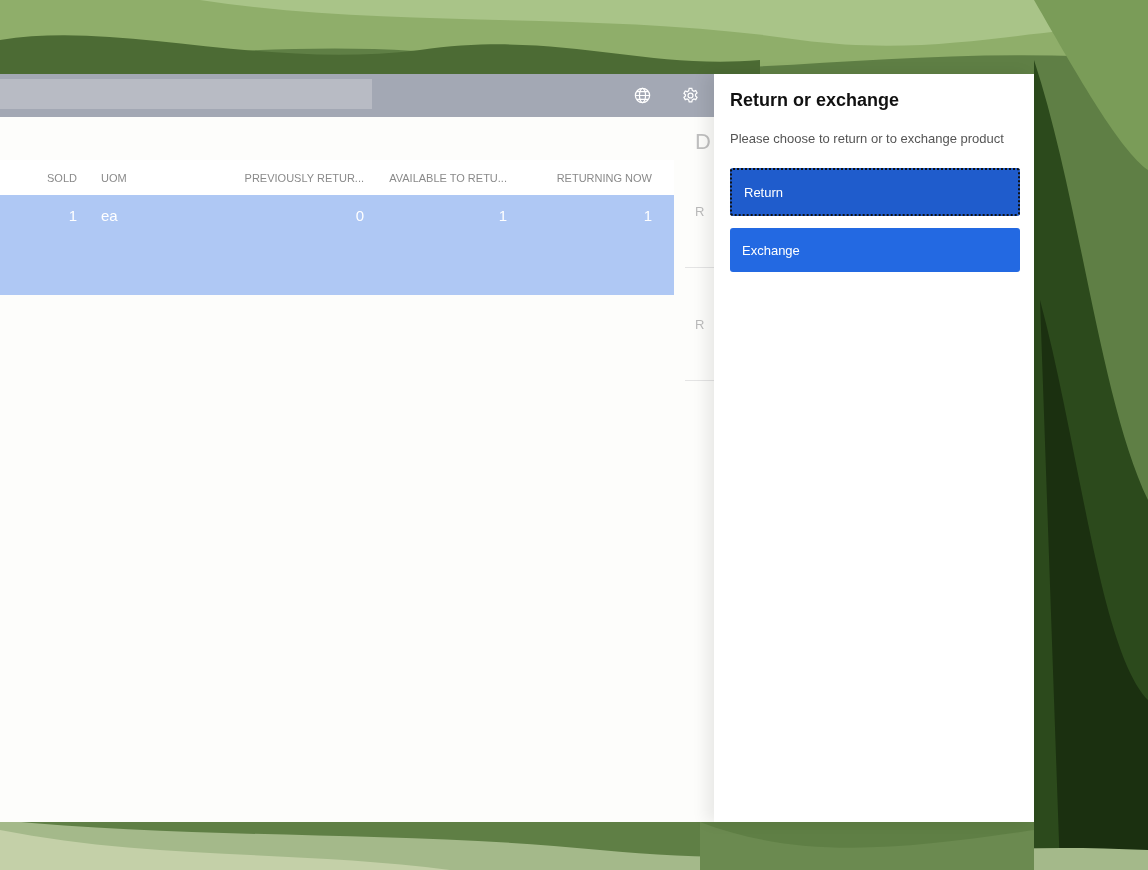 This screenshot has width=1148, height=870. What do you see at coordinates (703, 142) in the screenshot?
I see `details-heading: D` at bounding box center [703, 142].